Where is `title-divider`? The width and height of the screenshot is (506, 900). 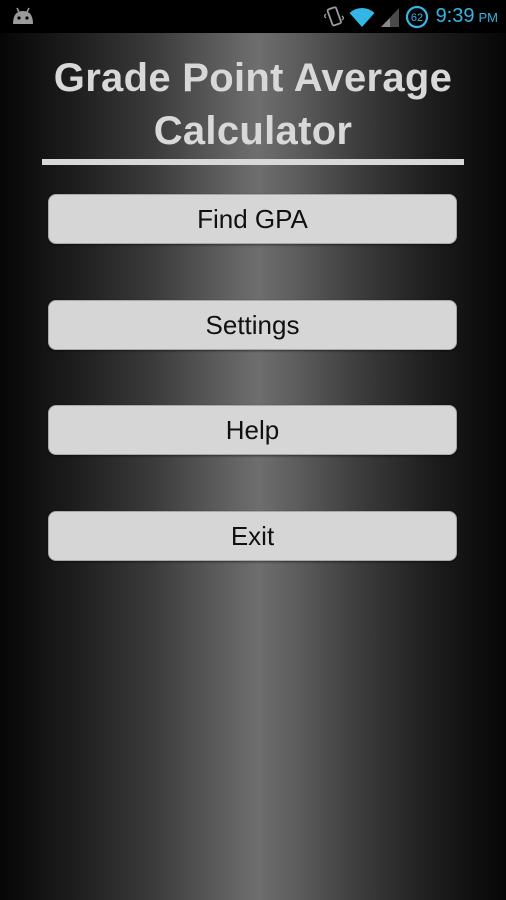
title-divider is located at coordinates (253, 162).